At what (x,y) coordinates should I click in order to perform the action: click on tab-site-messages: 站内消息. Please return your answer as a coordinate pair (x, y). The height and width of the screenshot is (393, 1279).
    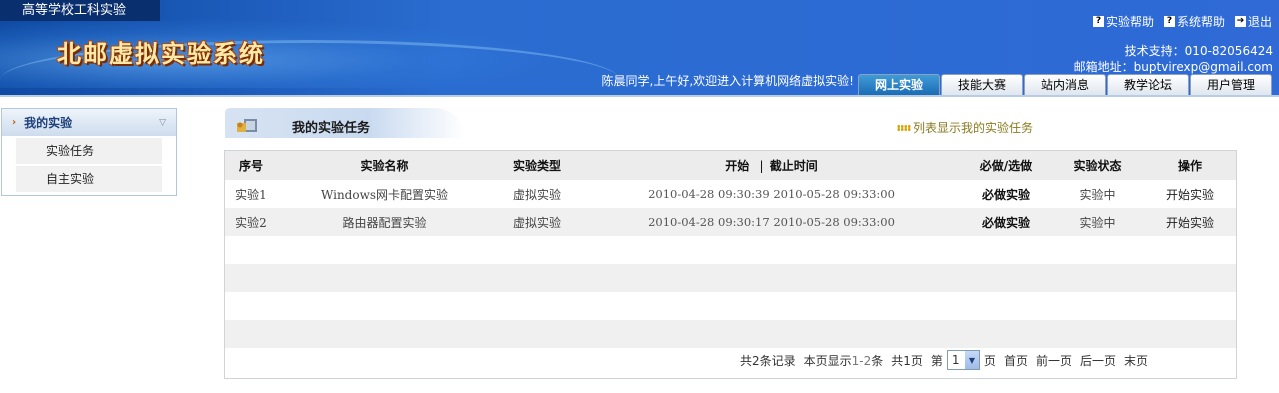
    Looking at the image, I should click on (1065, 84).